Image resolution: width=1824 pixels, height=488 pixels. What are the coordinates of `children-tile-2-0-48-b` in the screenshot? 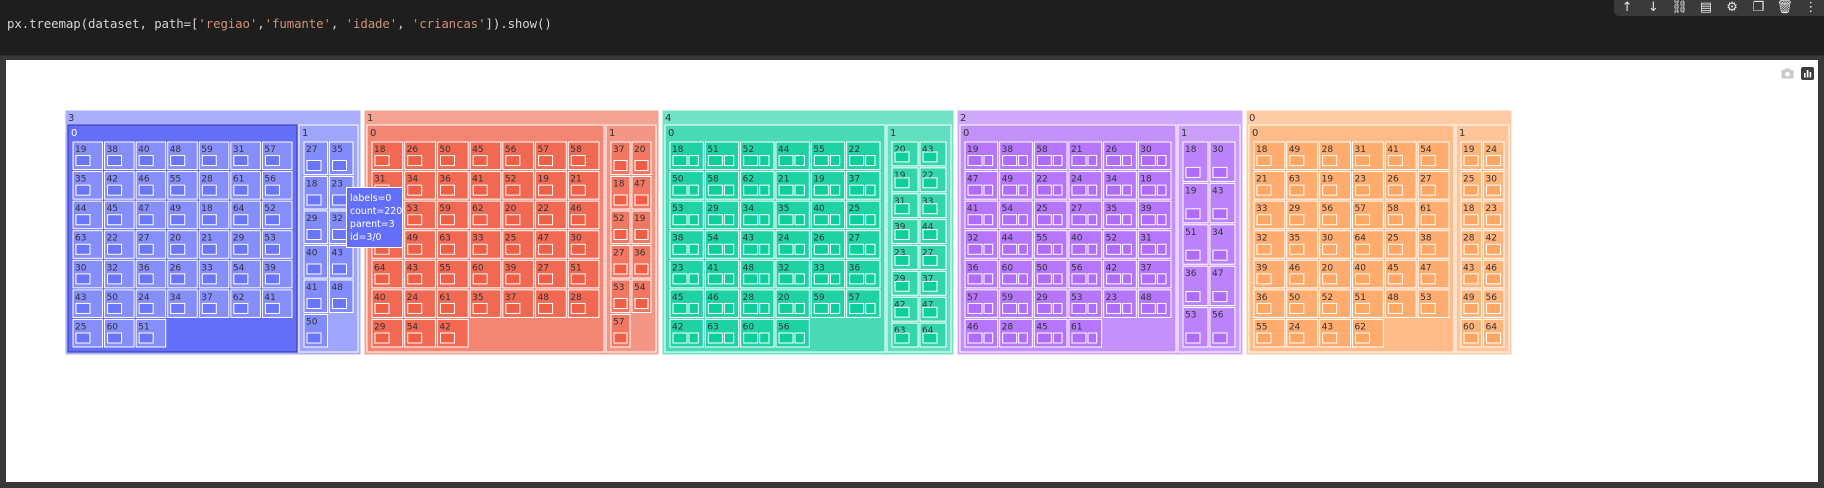 It's located at (1161, 308).